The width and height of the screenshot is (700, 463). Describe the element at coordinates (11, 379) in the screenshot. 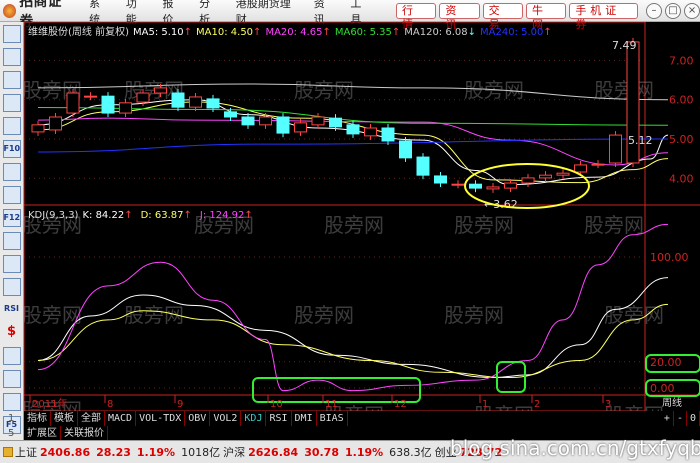

I see `import-icon` at that location.